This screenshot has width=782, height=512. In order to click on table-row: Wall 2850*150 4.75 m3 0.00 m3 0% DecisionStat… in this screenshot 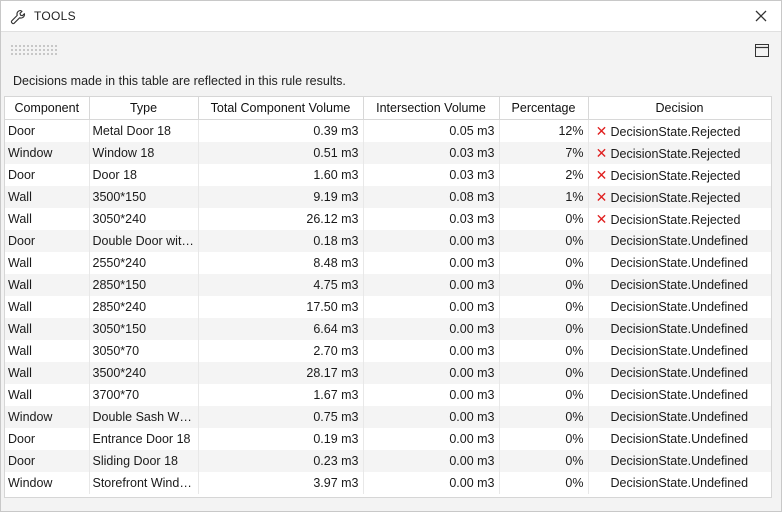, I will do `click(388, 285)`.